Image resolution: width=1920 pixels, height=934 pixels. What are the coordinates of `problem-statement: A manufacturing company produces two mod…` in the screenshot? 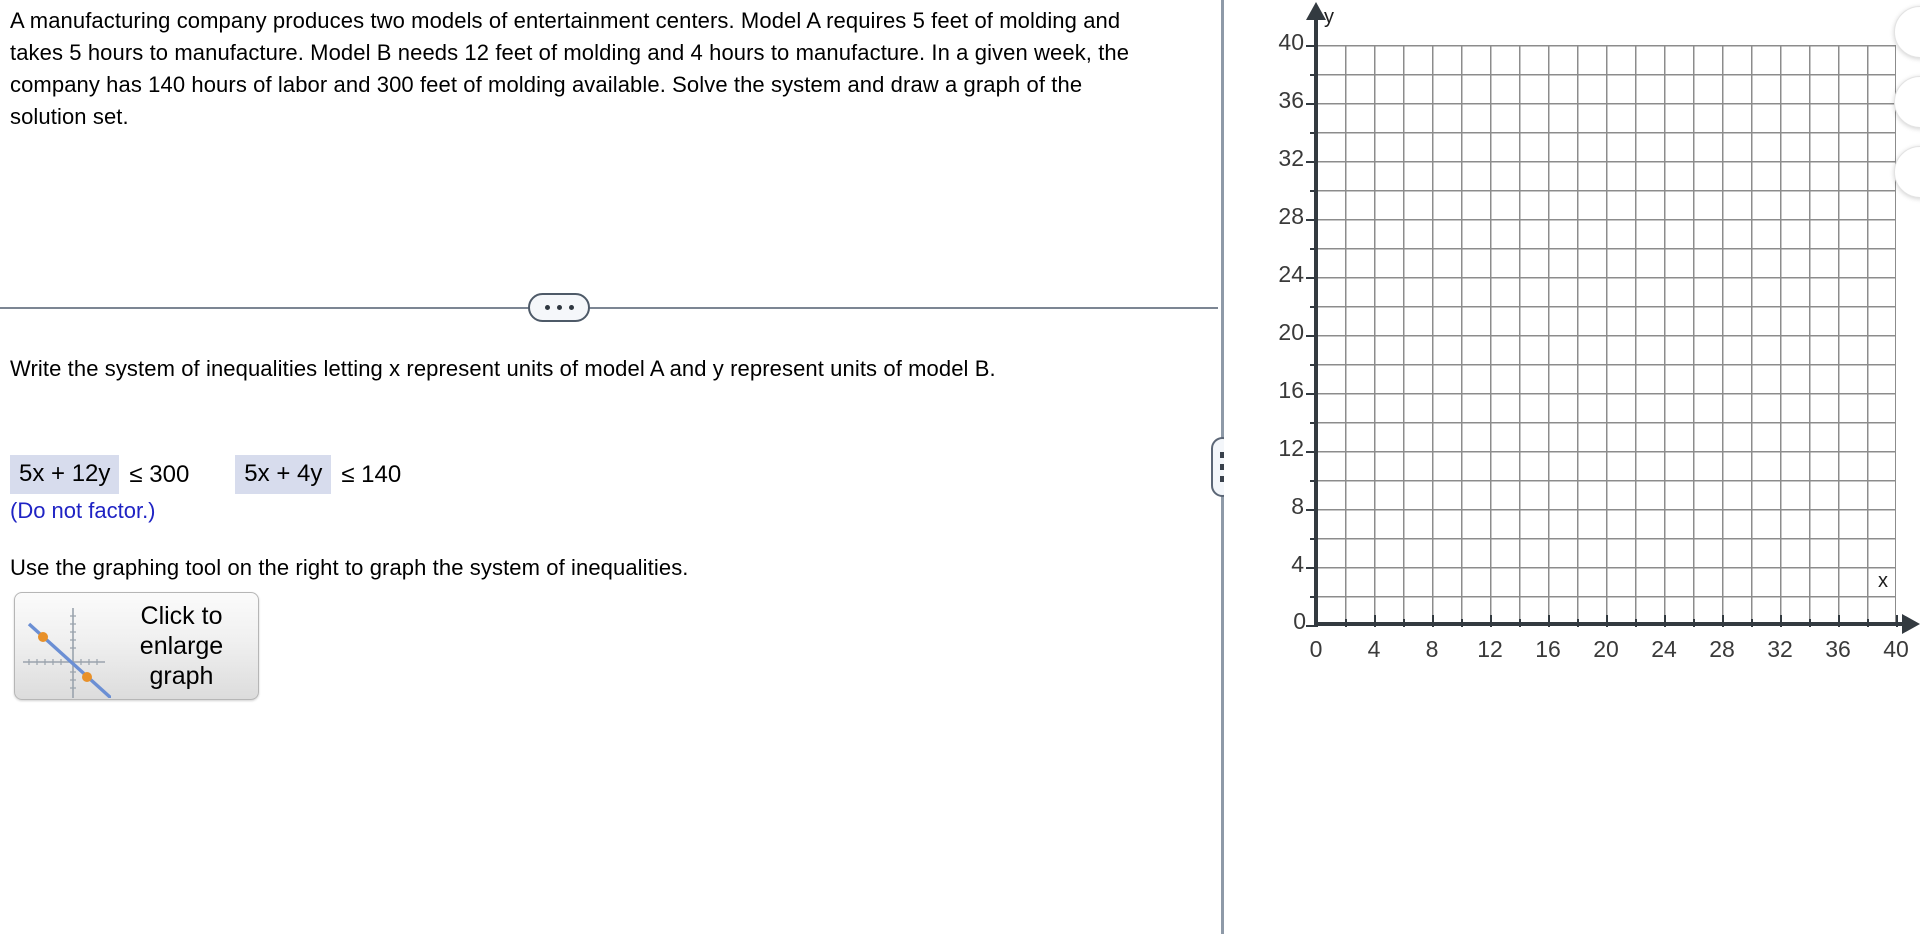 It's located at (570, 68).